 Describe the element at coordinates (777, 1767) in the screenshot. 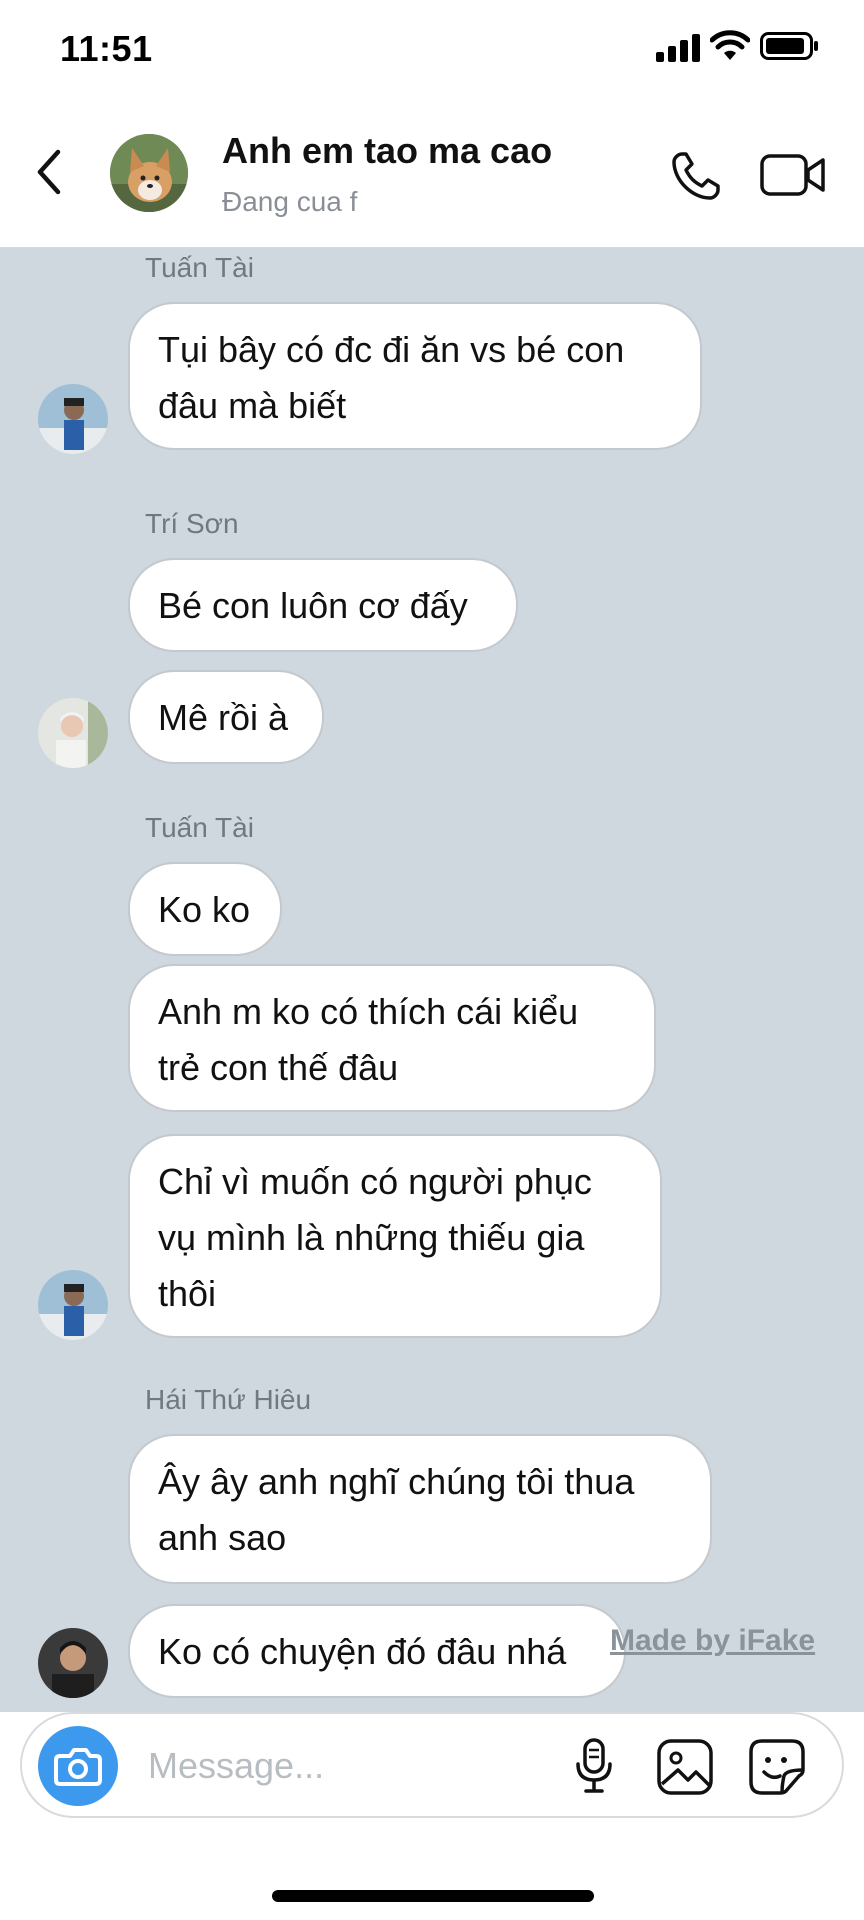

I see `sticker-icon` at that location.